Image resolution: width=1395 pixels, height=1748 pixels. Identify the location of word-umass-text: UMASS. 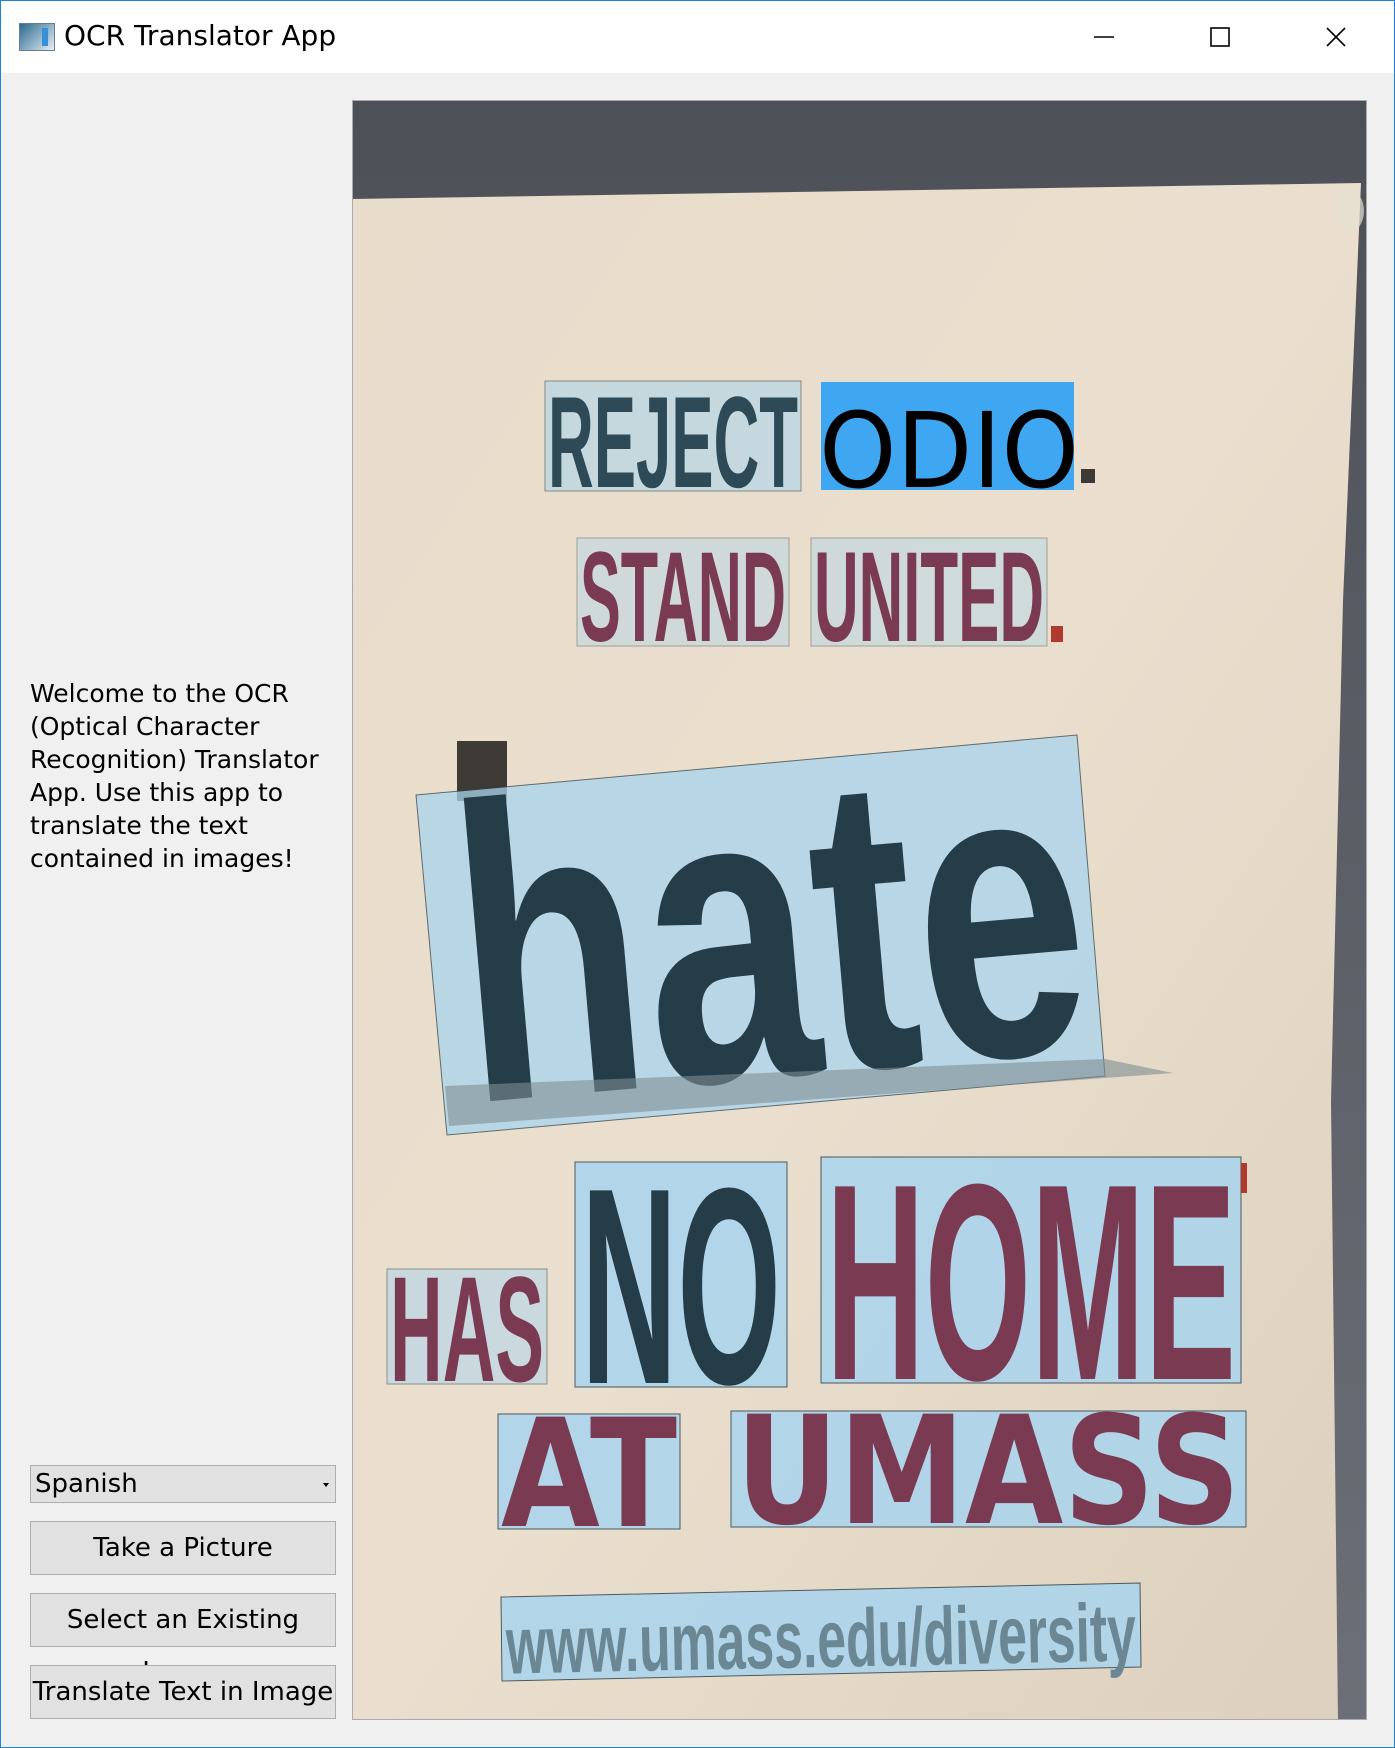
(988, 1472).